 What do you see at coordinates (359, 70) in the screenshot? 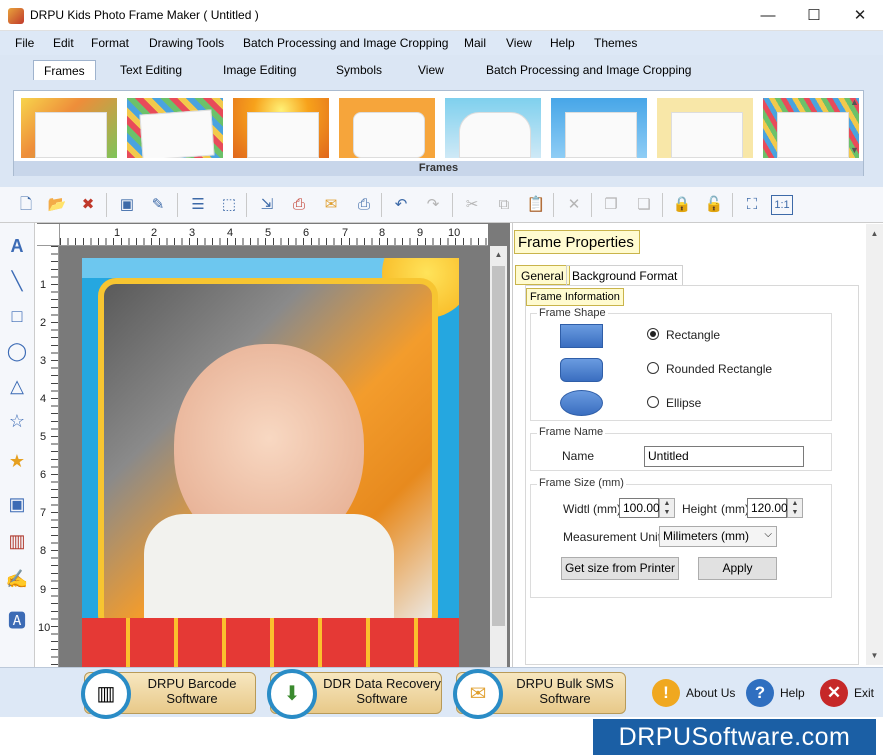
I see `tab-symbols: Symbols` at bounding box center [359, 70].